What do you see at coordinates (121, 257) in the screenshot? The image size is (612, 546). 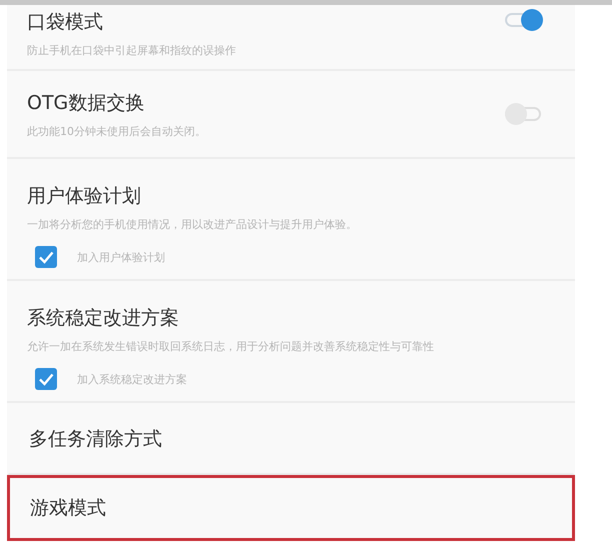 I see `checkbox-label: 加入用户体验计划` at bounding box center [121, 257].